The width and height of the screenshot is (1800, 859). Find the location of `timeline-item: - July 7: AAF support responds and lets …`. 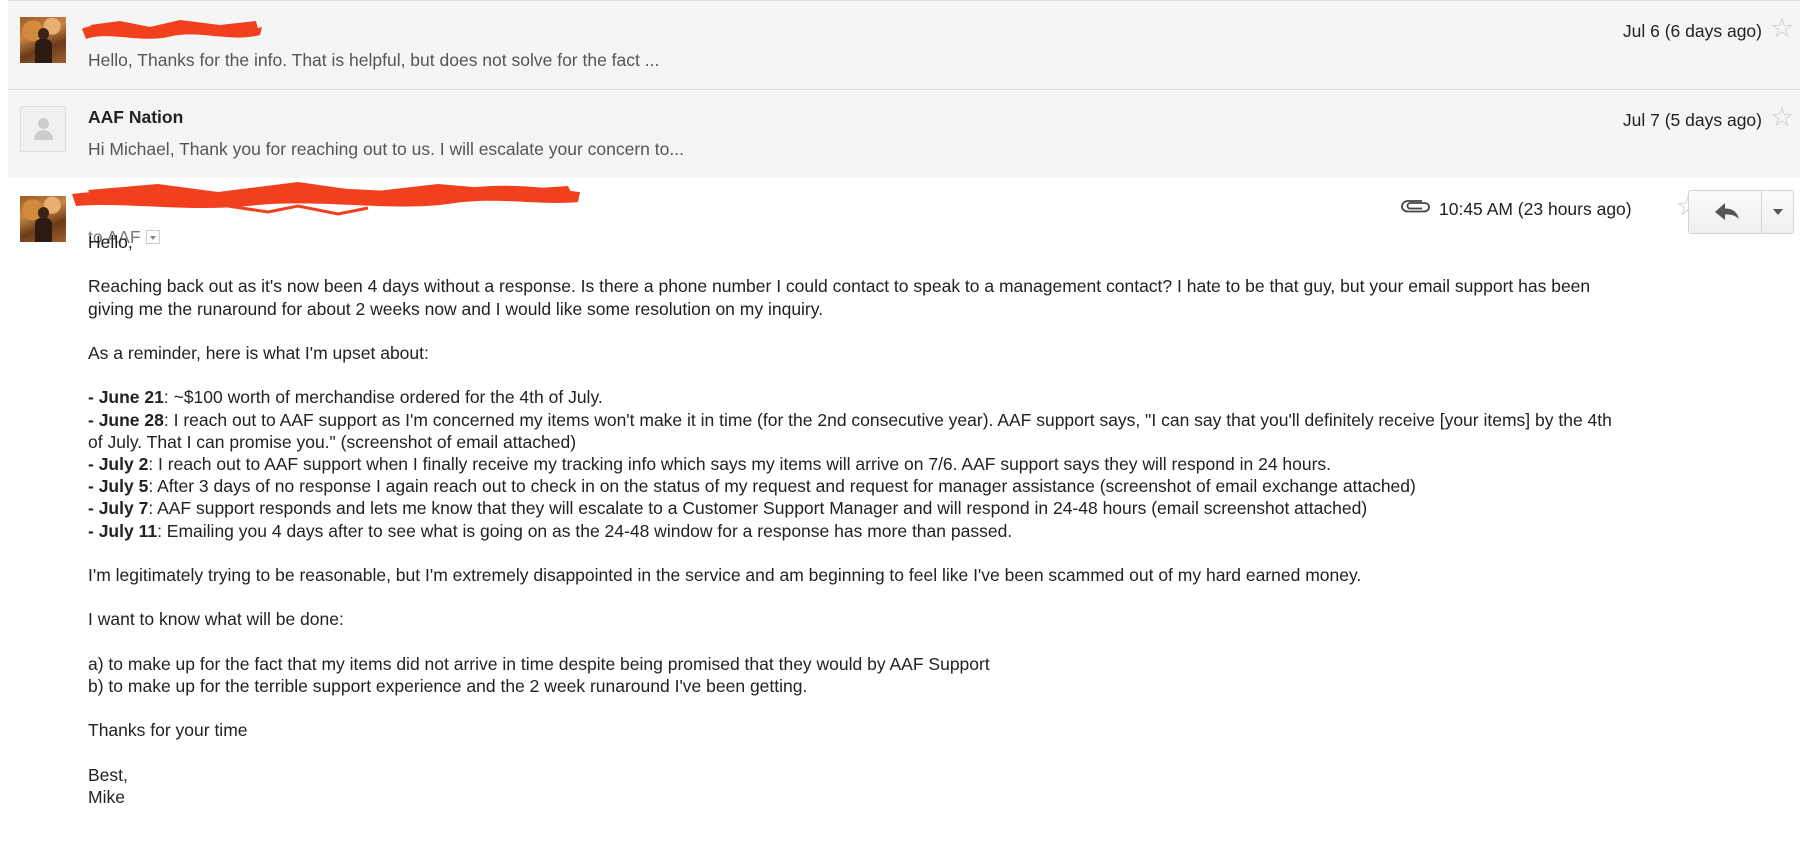

timeline-item: - July 7: AAF support responds and lets … is located at coordinates (728, 508).